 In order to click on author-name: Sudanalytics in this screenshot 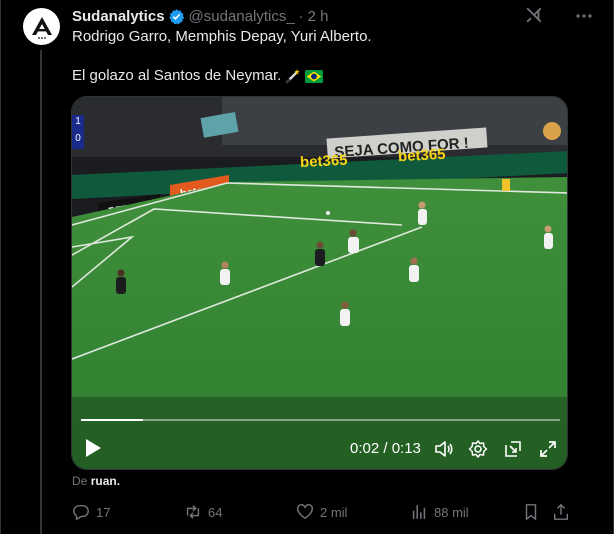, I will do `click(118, 16)`.